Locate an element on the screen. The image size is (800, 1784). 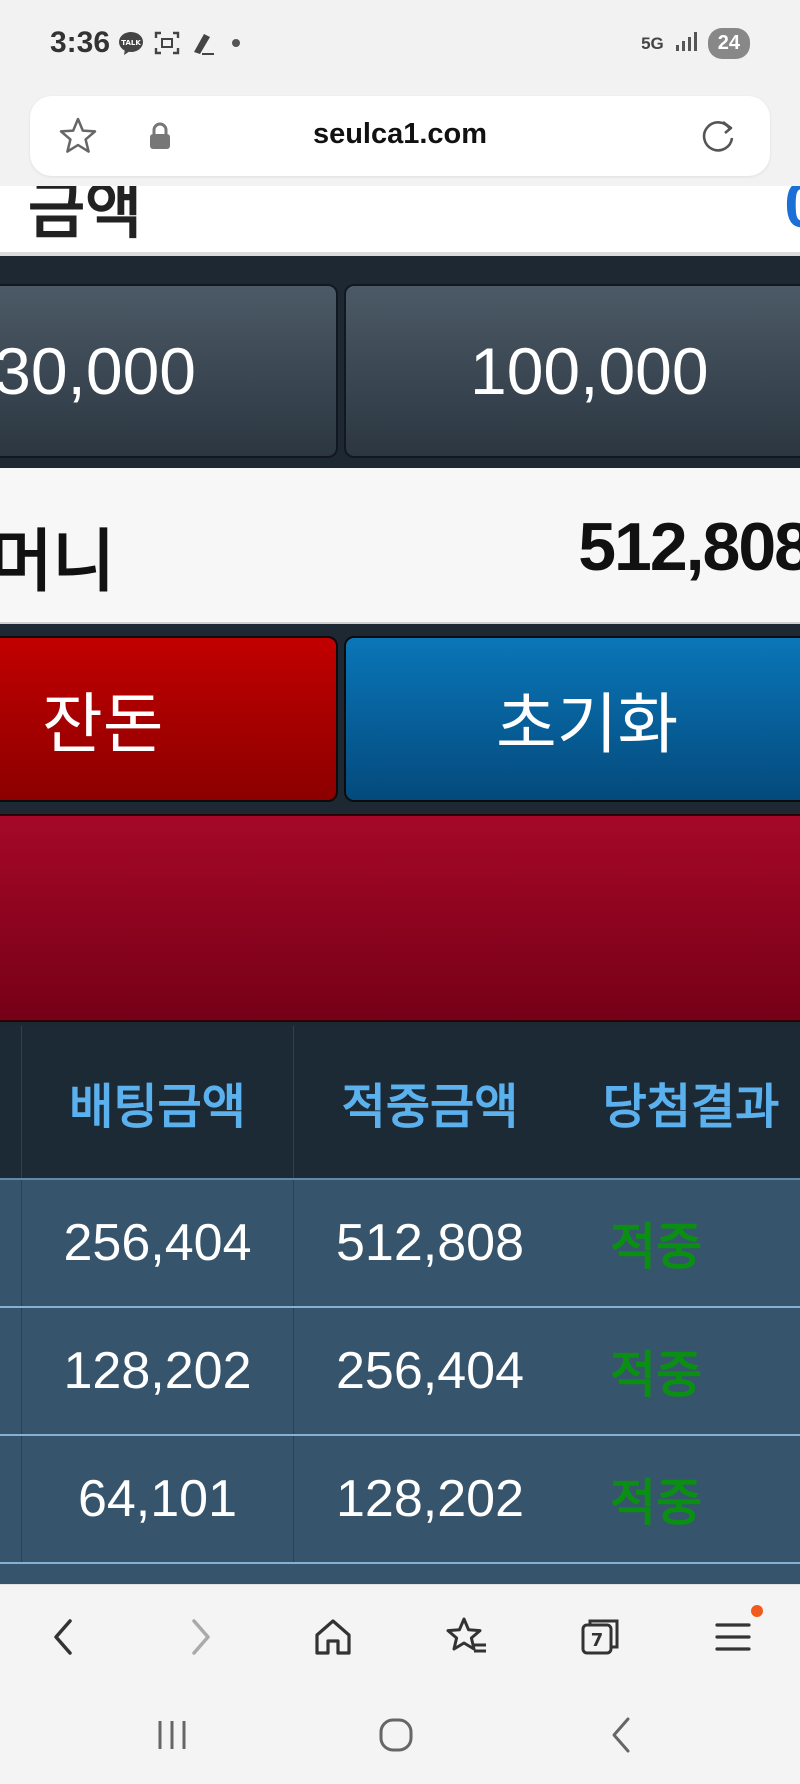
home-circle-icon is located at coordinates (396, 1735).